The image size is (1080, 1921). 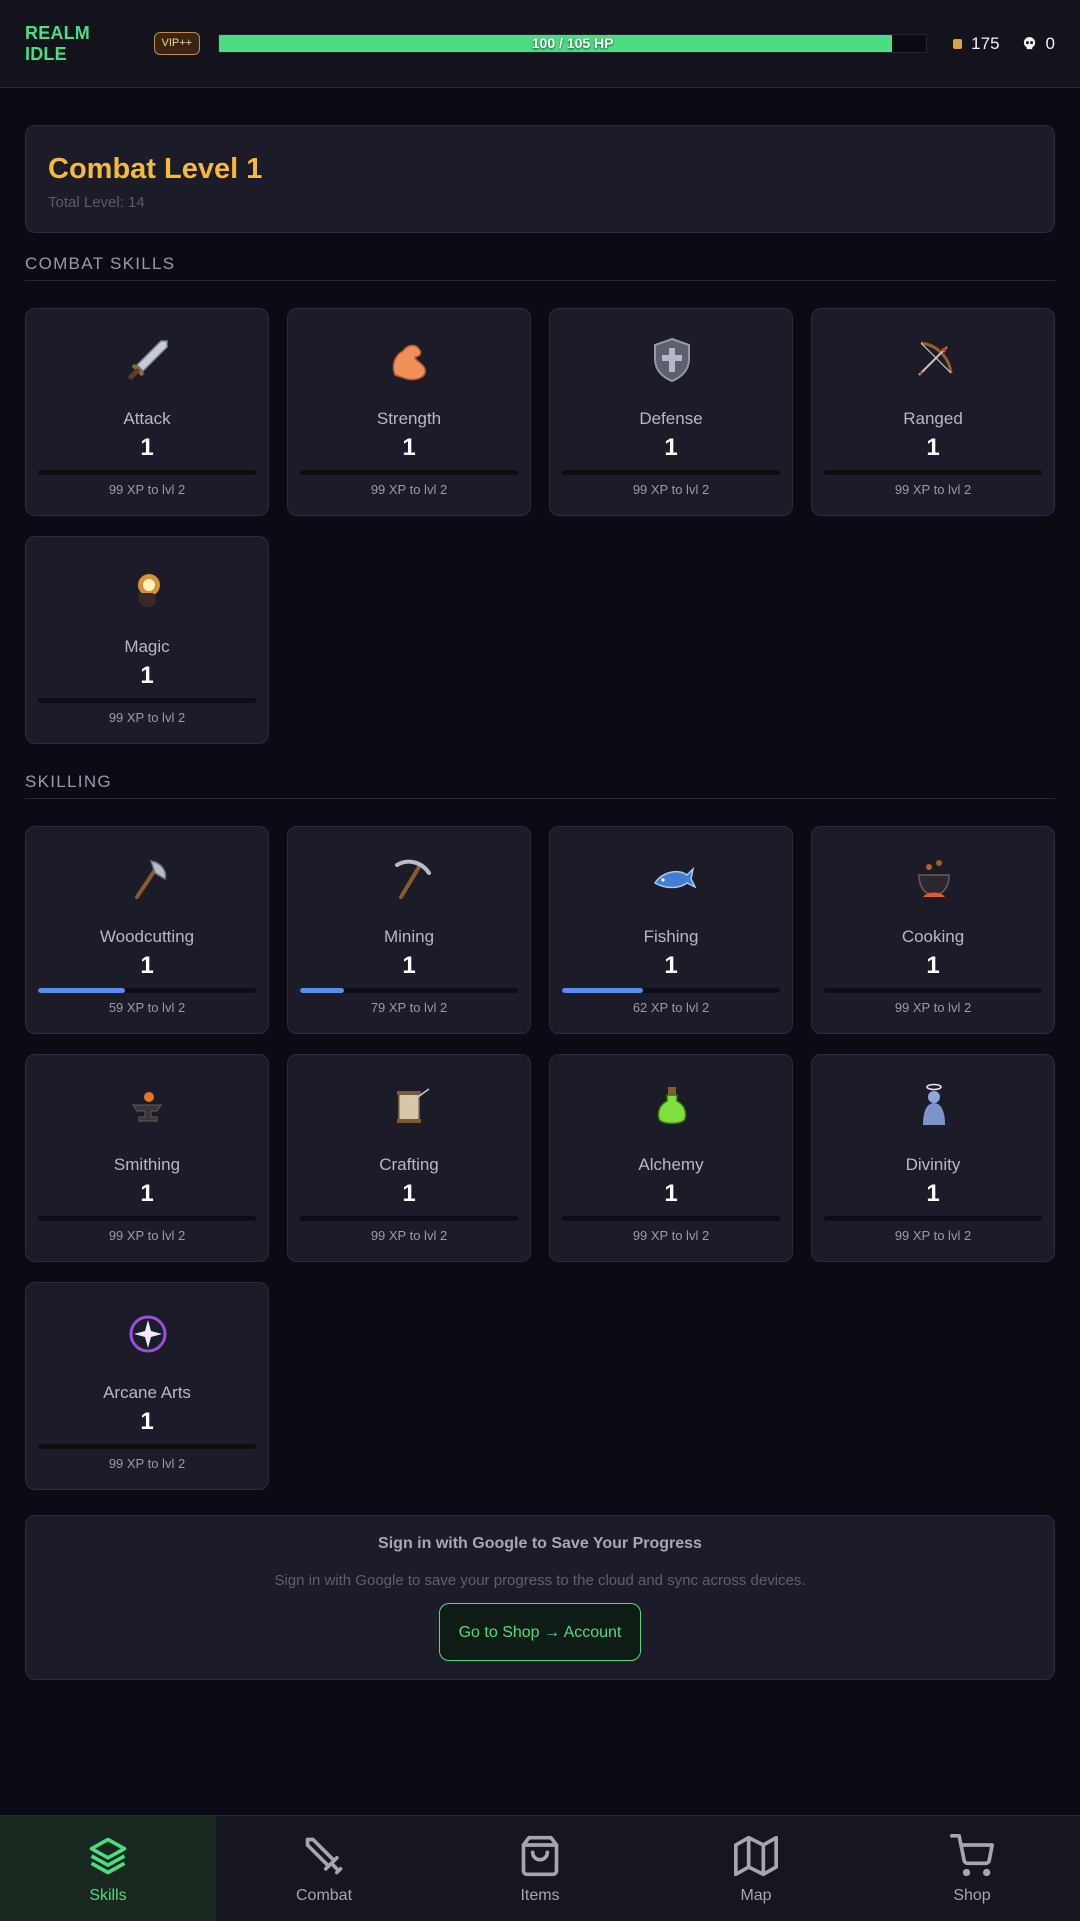 I want to click on skill-name: Mining, so click(x=409, y=936).